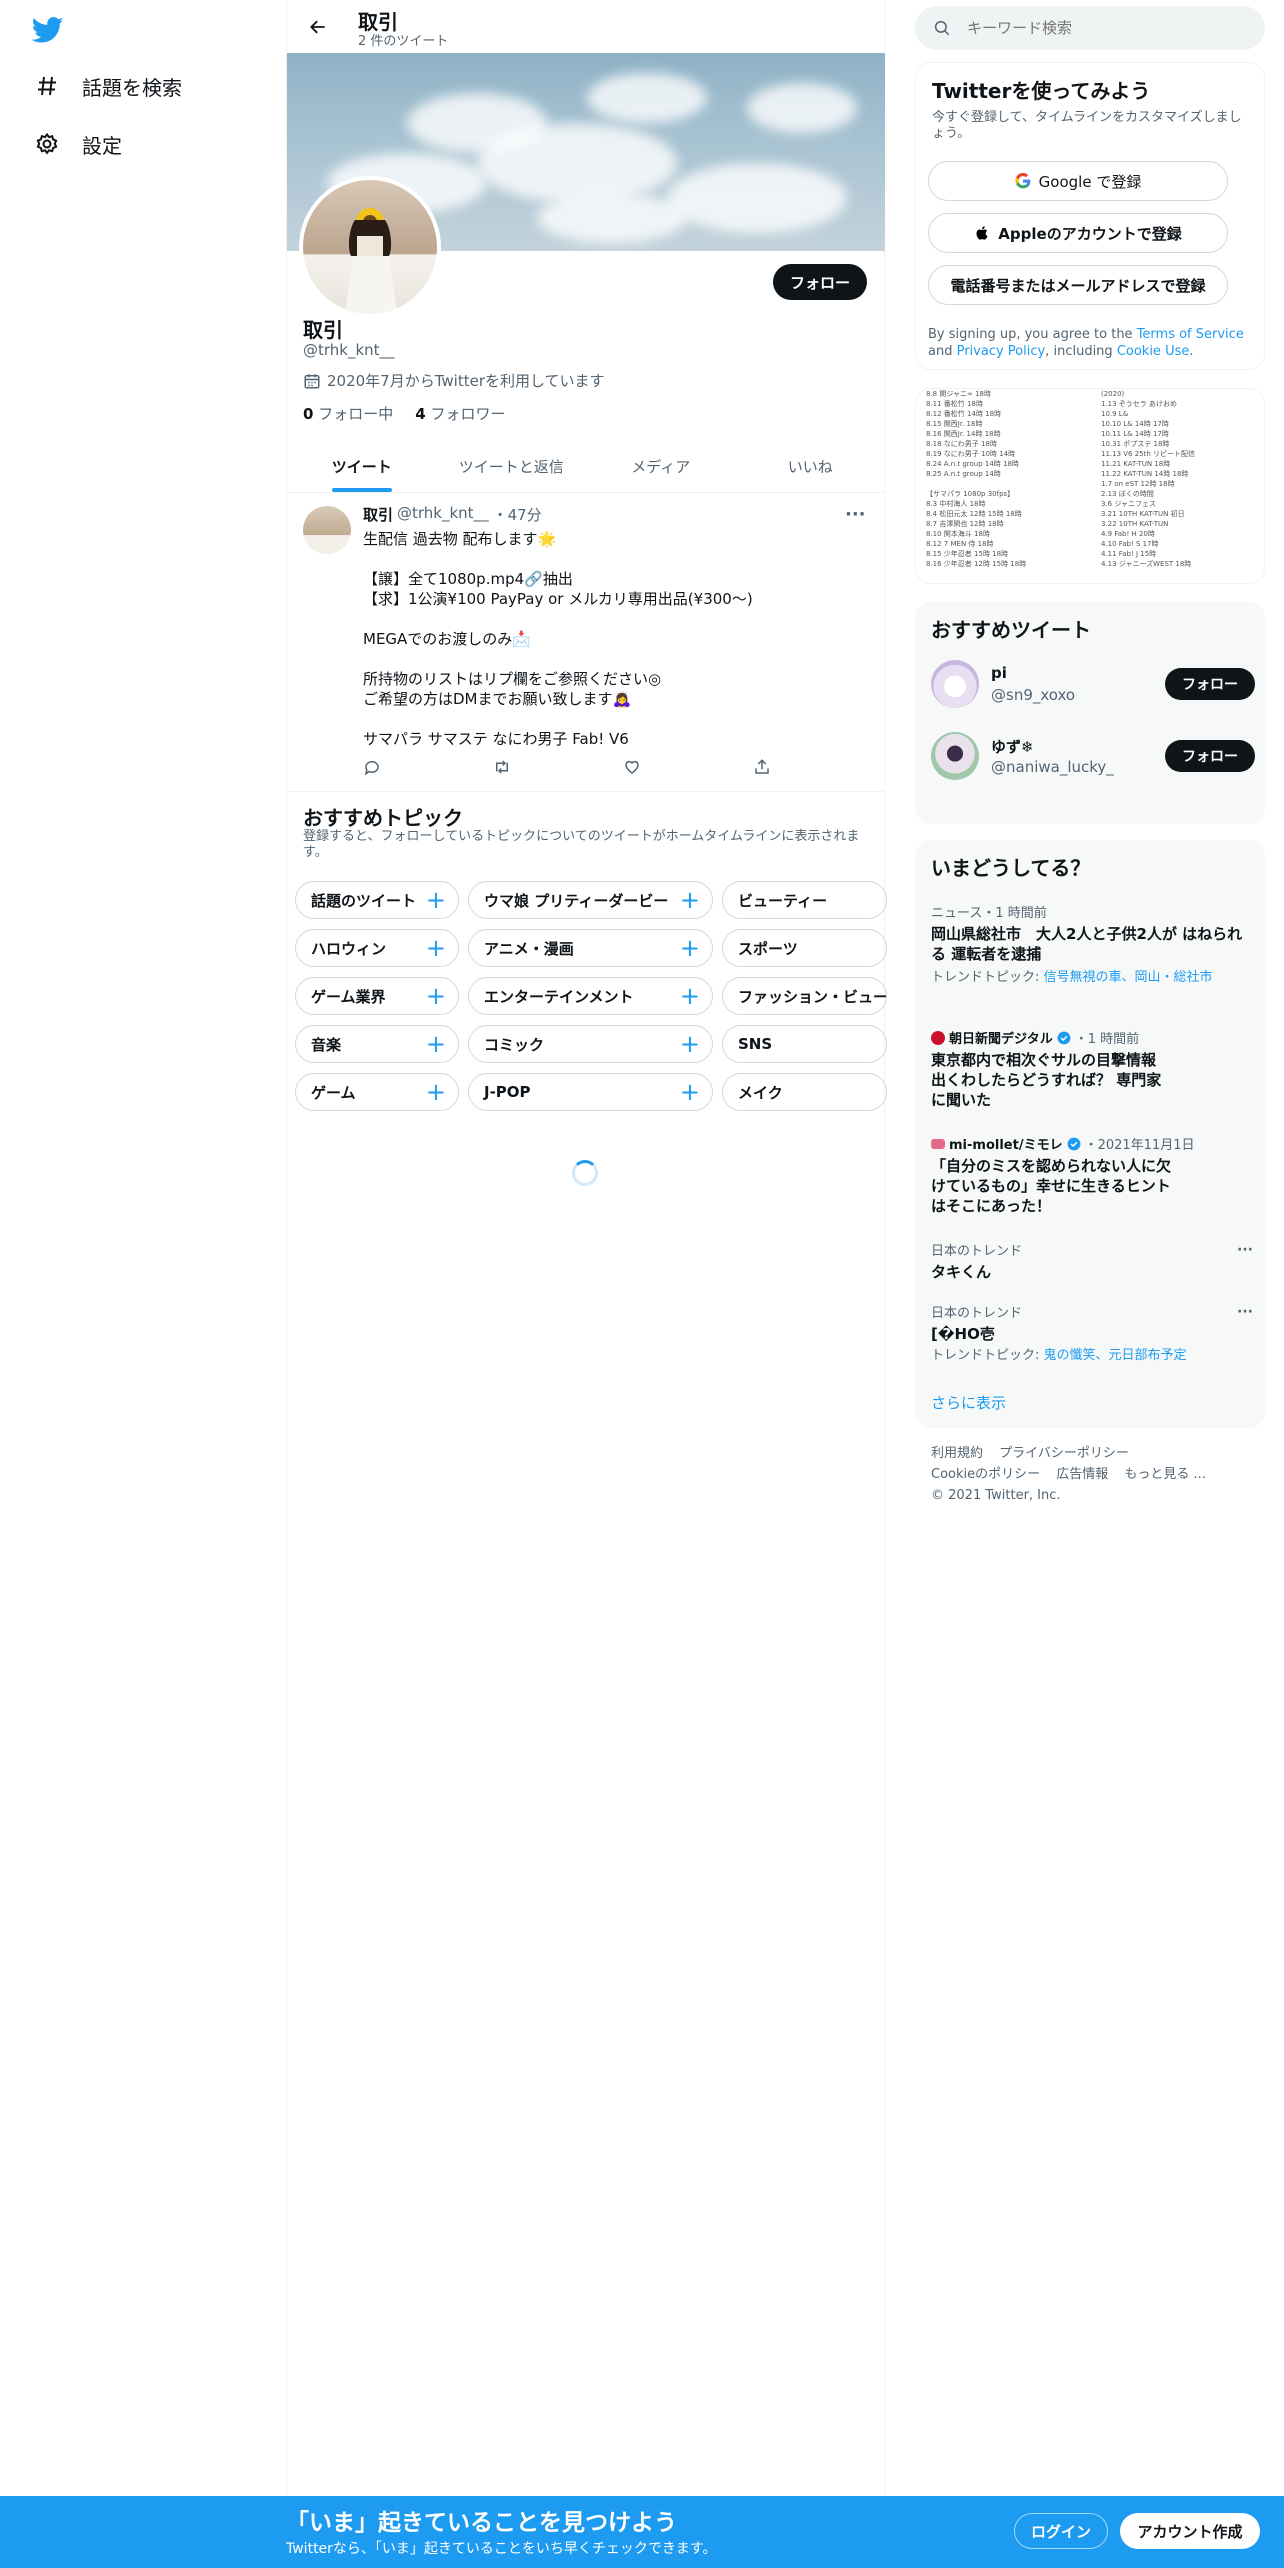 The image size is (1284, 2568). I want to click on topic-chip: スポーツ, so click(804, 948).